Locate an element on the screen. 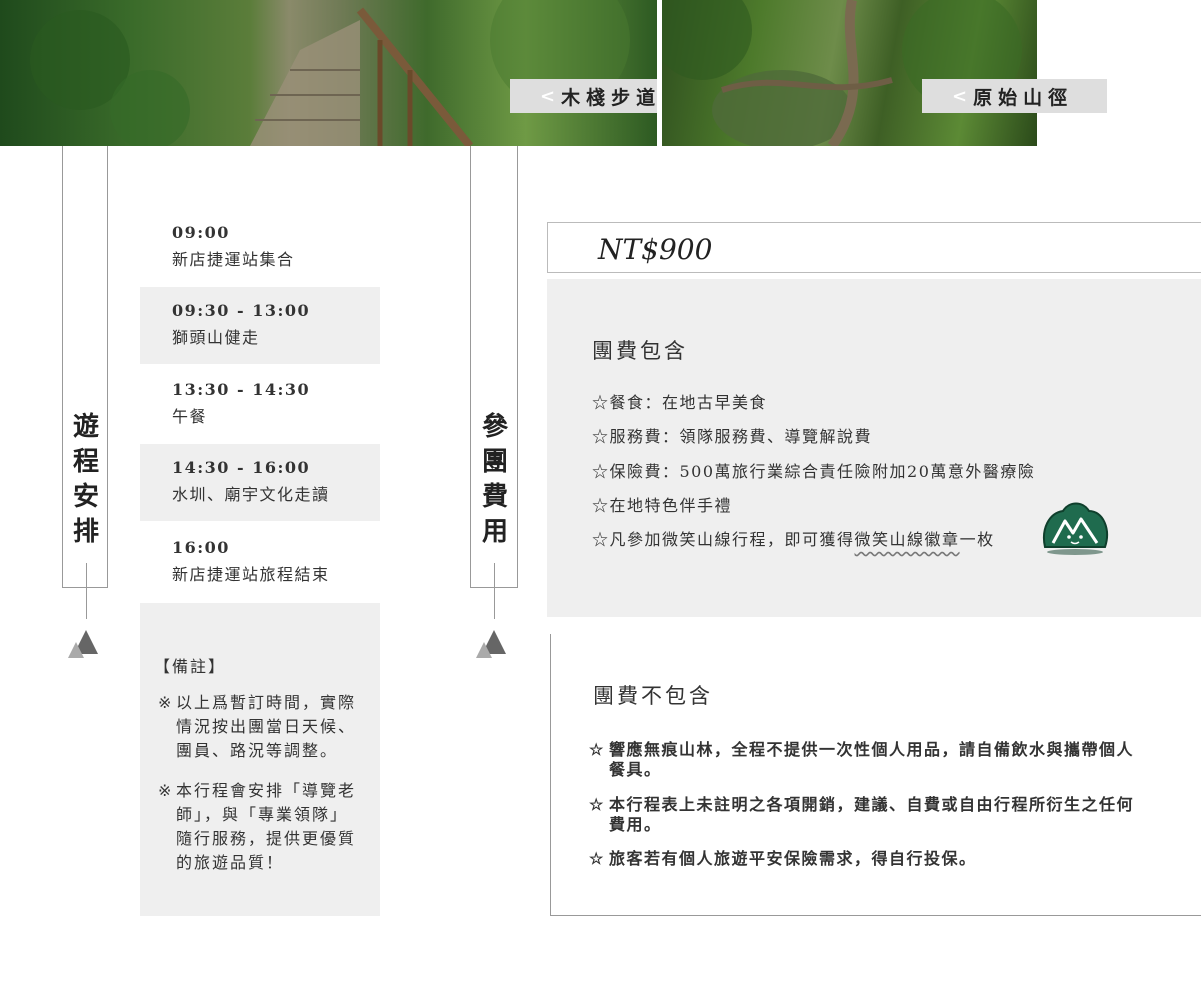  notes-title: 【備註】 is located at coordinates (190, 666).